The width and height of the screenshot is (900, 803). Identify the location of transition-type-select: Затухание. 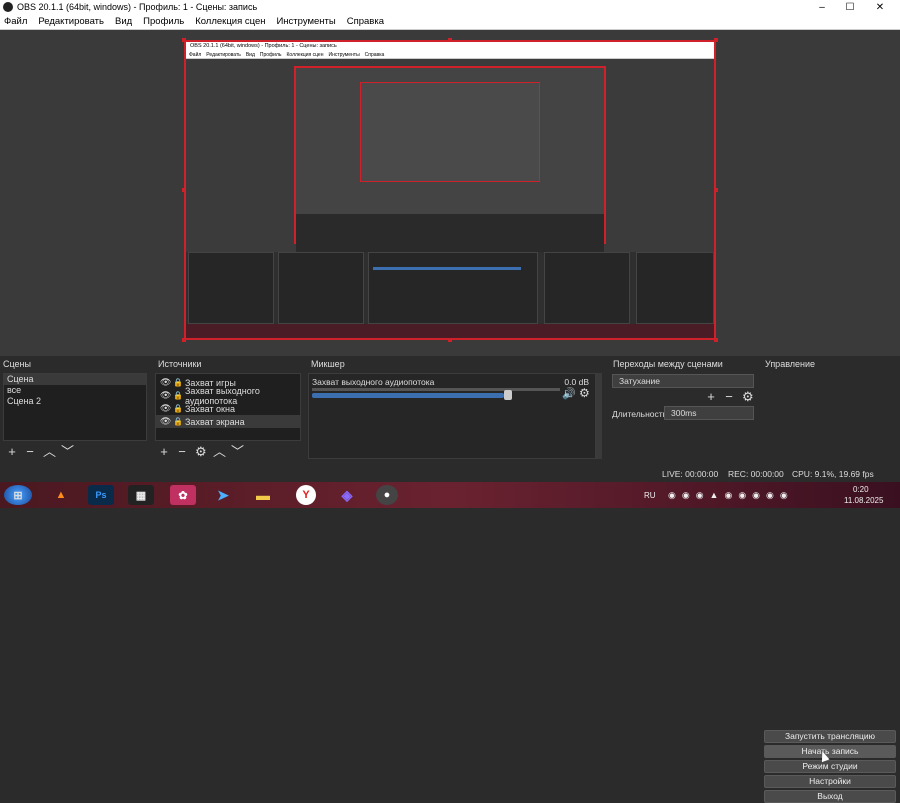
(683, 381).